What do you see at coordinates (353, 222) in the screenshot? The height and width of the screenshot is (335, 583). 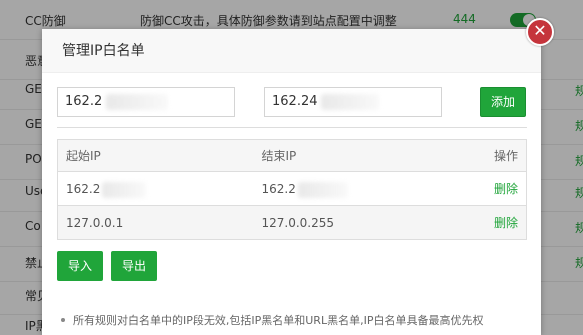 I see `end-ip-cell: 127.0.0.255` at bounding box center [353, 222].